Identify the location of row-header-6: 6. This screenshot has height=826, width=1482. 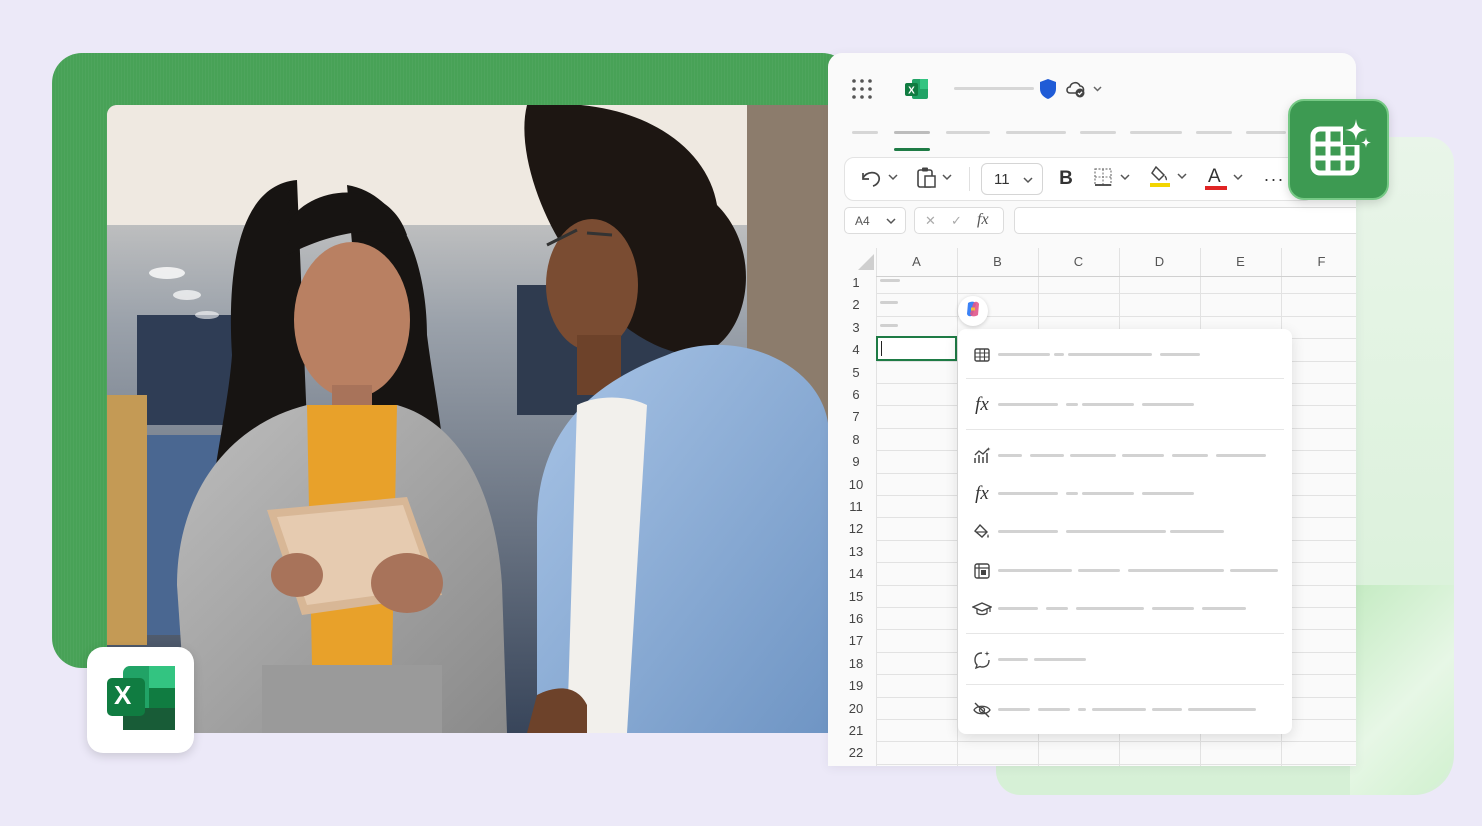
(856, 395).